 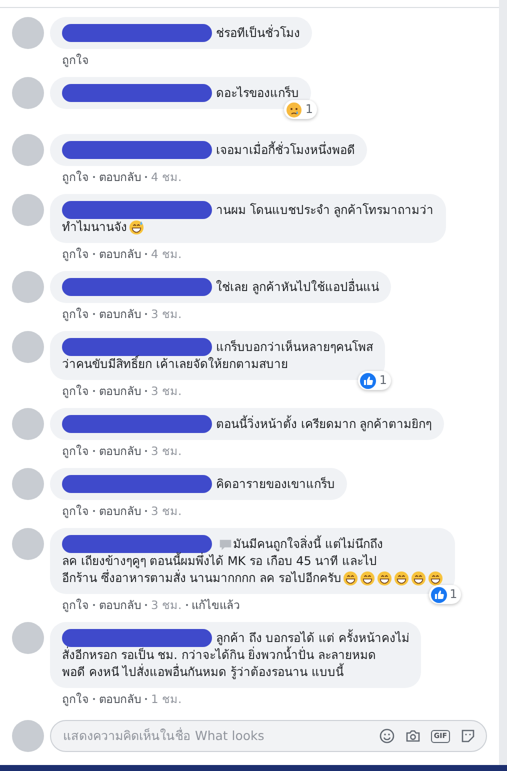 I want to click on smiley-icon, so click(x=386, y=736).